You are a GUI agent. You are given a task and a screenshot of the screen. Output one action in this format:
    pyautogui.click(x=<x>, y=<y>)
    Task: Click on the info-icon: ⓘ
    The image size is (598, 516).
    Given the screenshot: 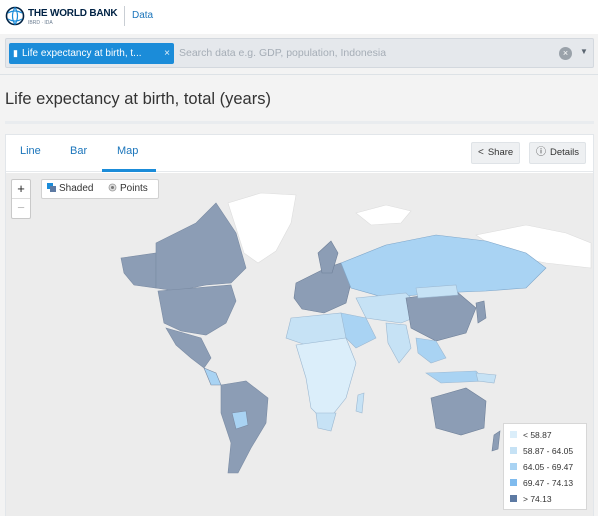 What is the action you would take?
    pyautogui.click(x=541, y=152)
    